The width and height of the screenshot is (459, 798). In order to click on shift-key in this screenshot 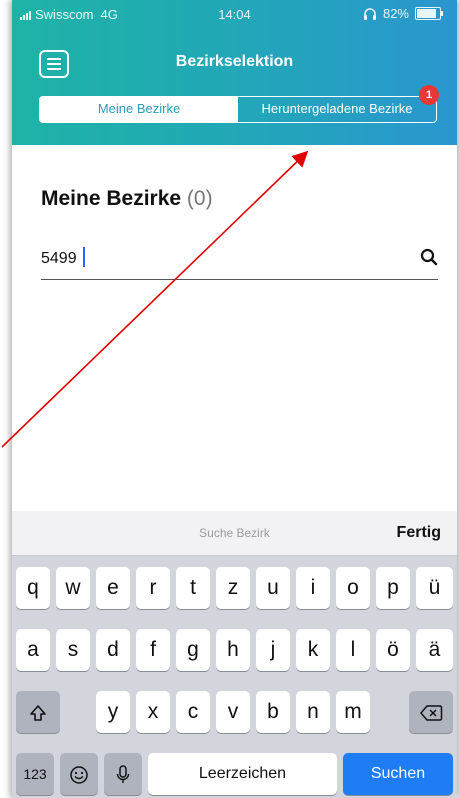, I will do `click(38, 712)`.